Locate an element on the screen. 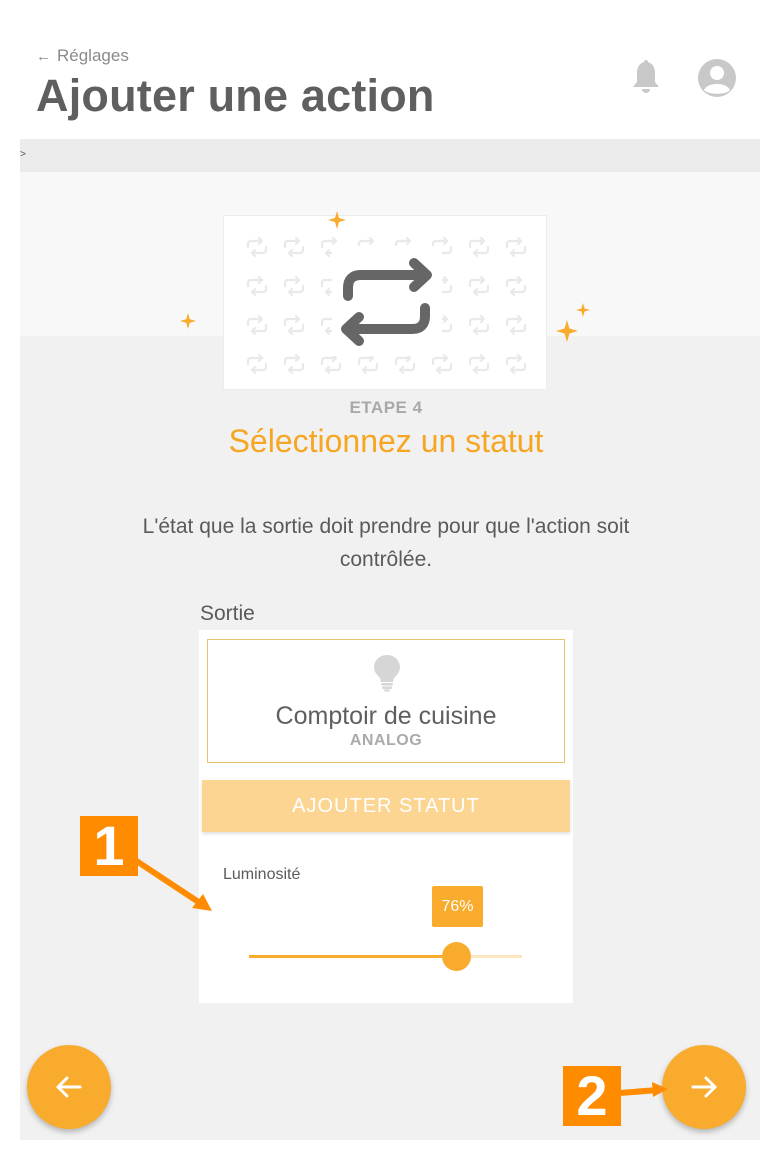 This screenshot has width=780, height=1160. annotation-arrowhead is located at coordinates (660, 1089).